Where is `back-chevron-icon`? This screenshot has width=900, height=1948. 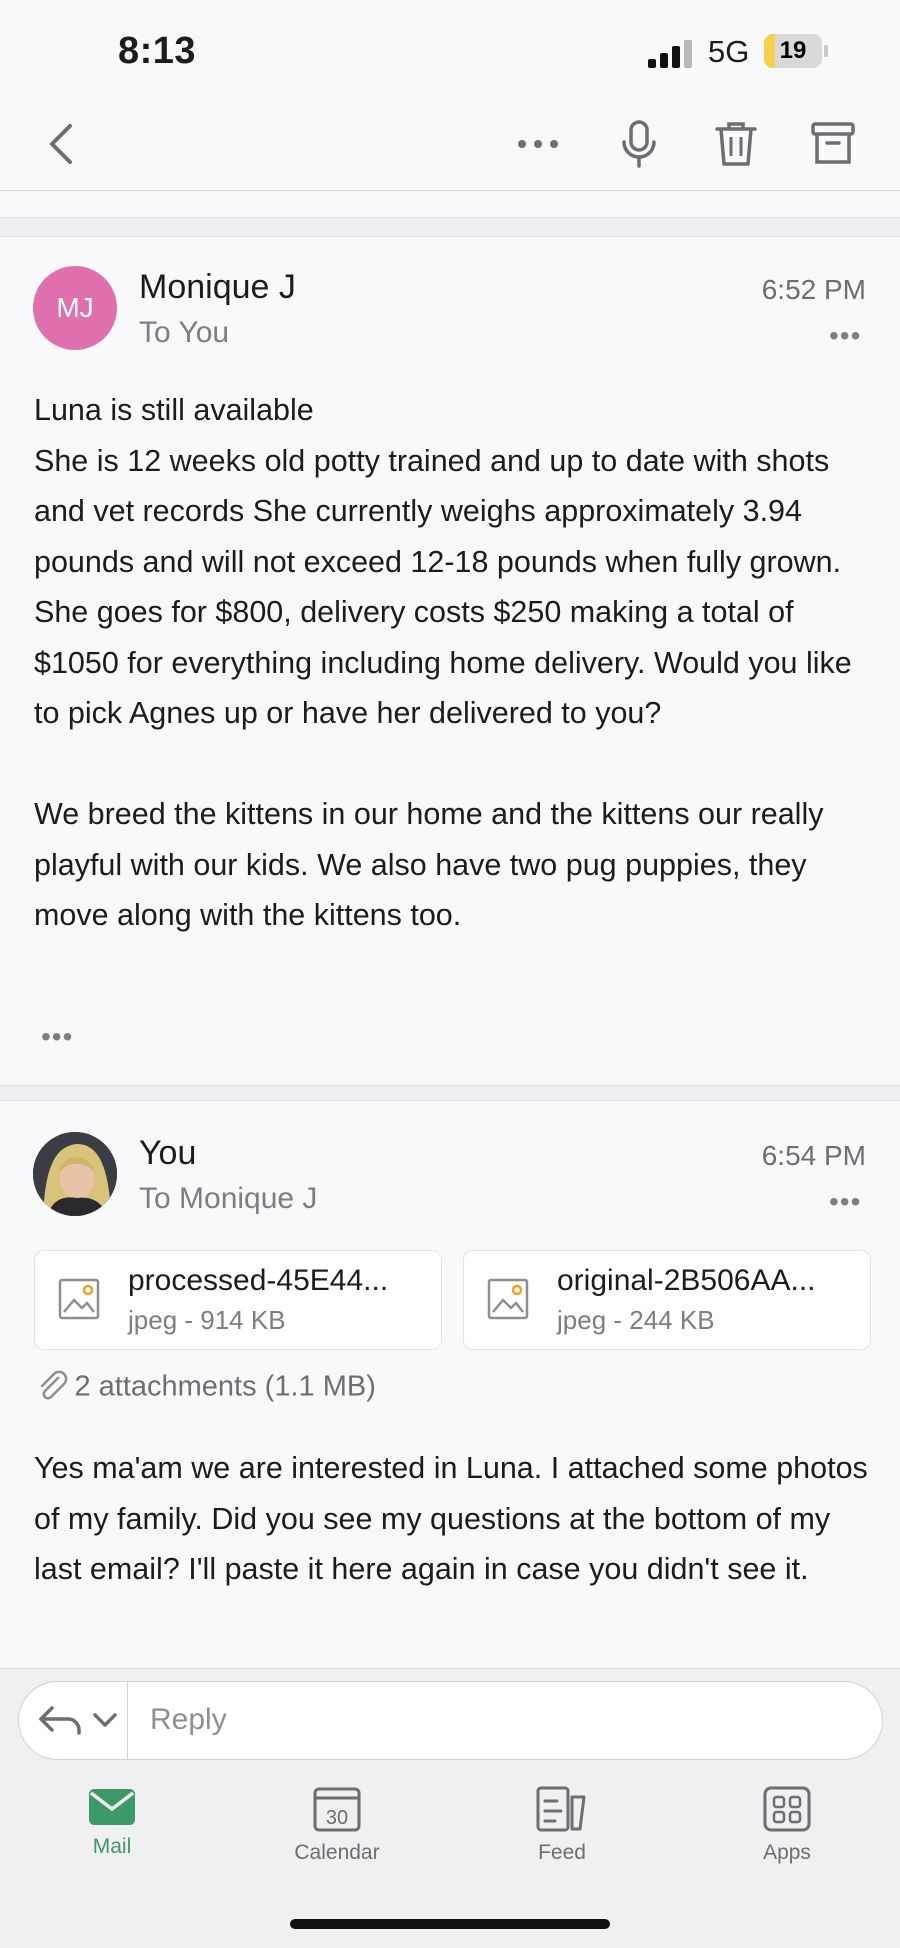 back-chevron-icon is located at coordinates (62, 144).